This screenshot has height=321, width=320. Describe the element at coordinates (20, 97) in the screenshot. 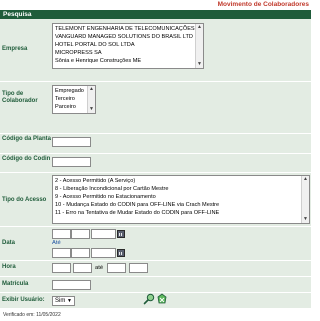

I see `tipo-colaborador-label: Tipo de Colaborador` at that location.